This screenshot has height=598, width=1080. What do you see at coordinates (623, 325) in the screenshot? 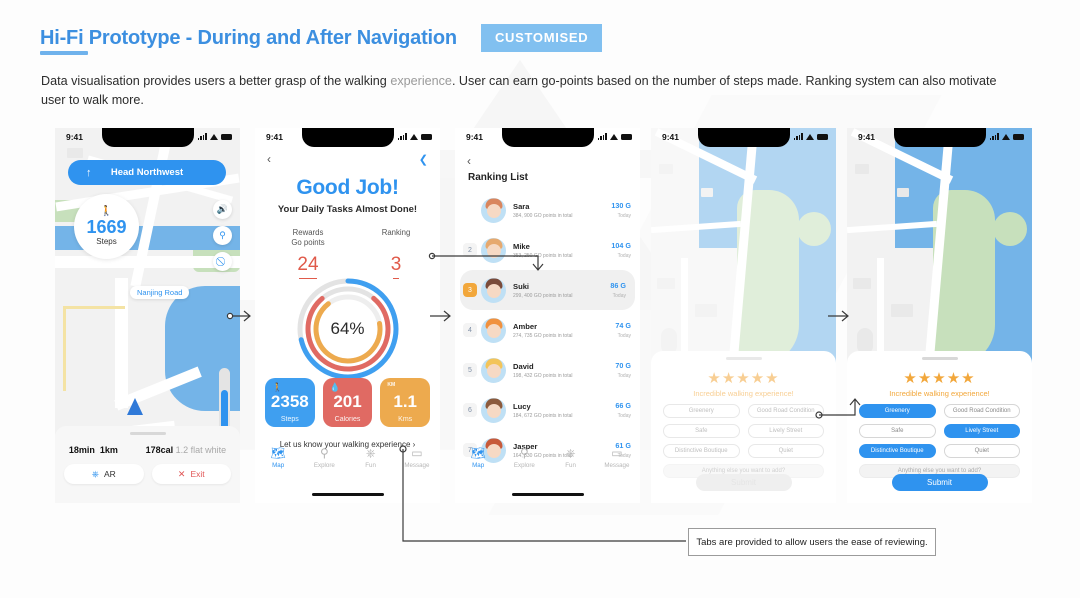
I see `rank-points: 74 G` at bounding box center [623, 325].